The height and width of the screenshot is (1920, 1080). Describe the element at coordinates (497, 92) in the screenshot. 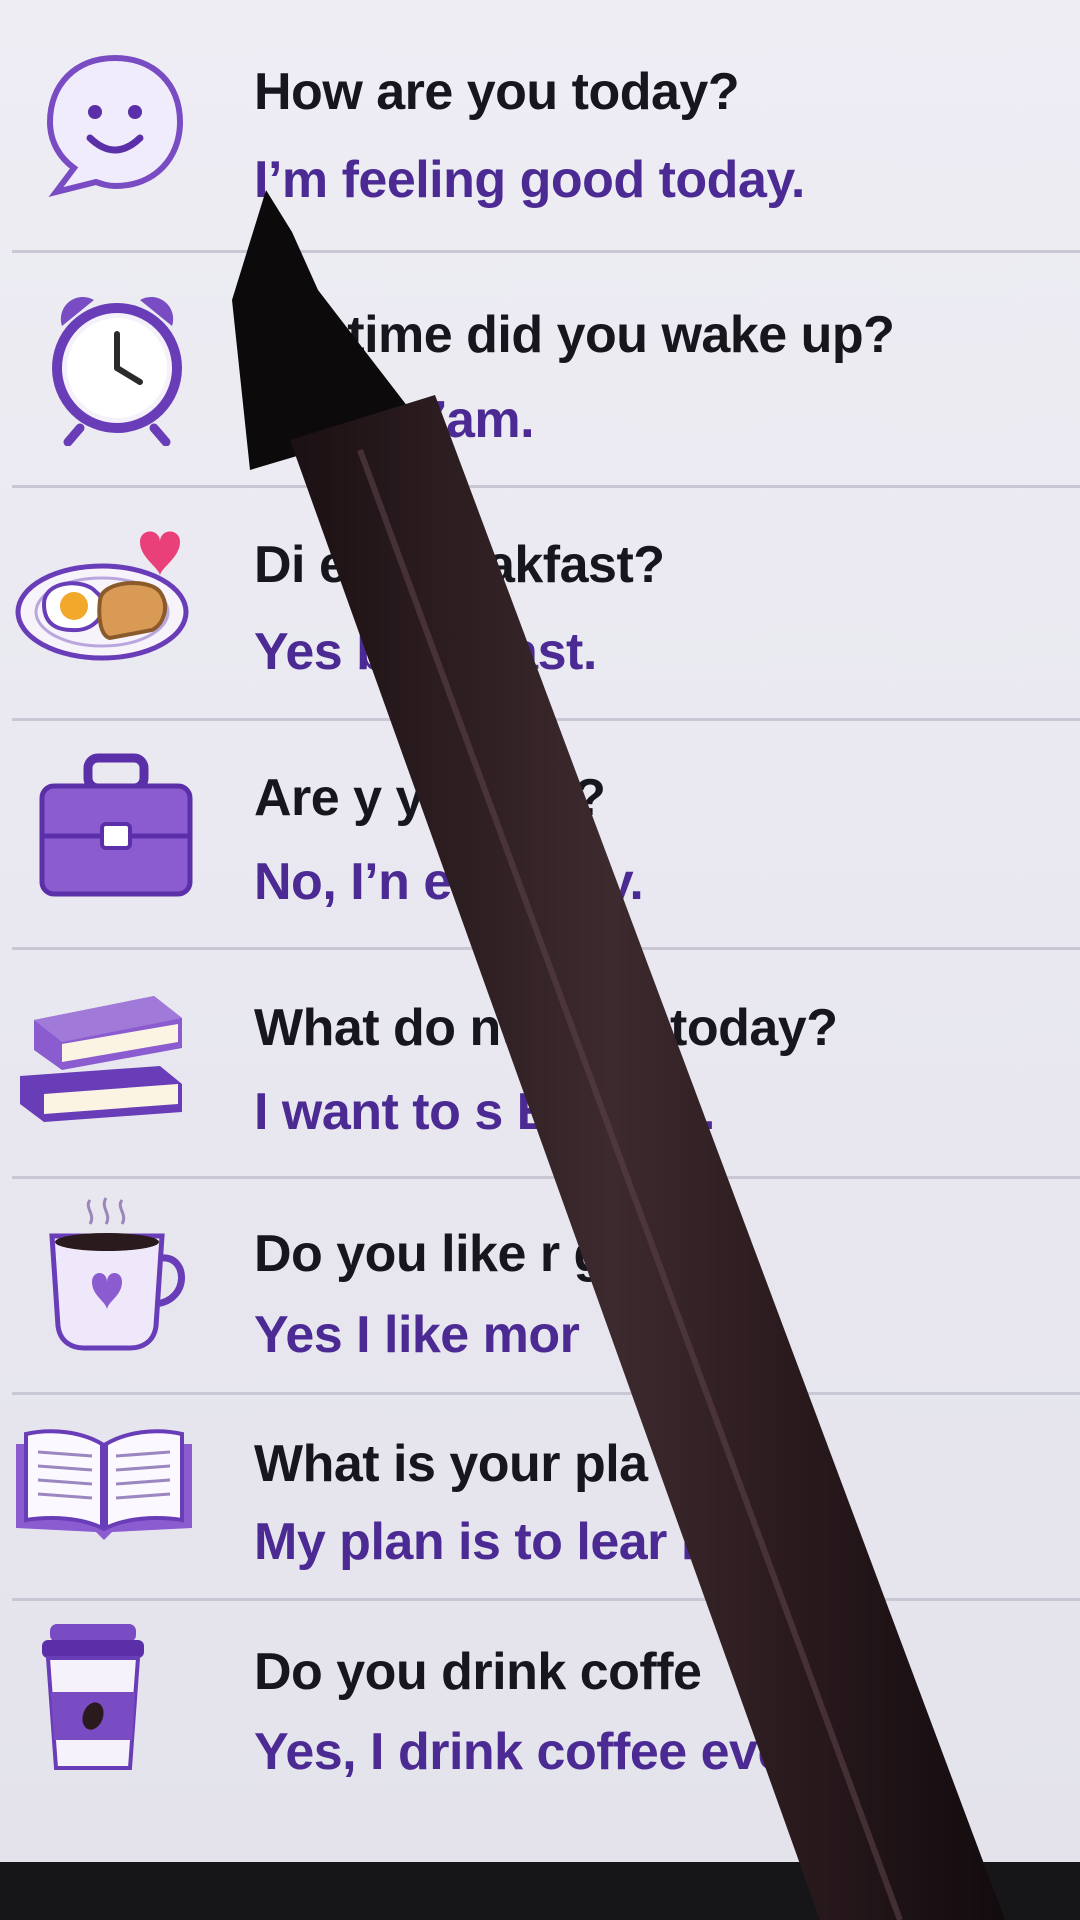

I see `question-text: How are you today?` at that location.